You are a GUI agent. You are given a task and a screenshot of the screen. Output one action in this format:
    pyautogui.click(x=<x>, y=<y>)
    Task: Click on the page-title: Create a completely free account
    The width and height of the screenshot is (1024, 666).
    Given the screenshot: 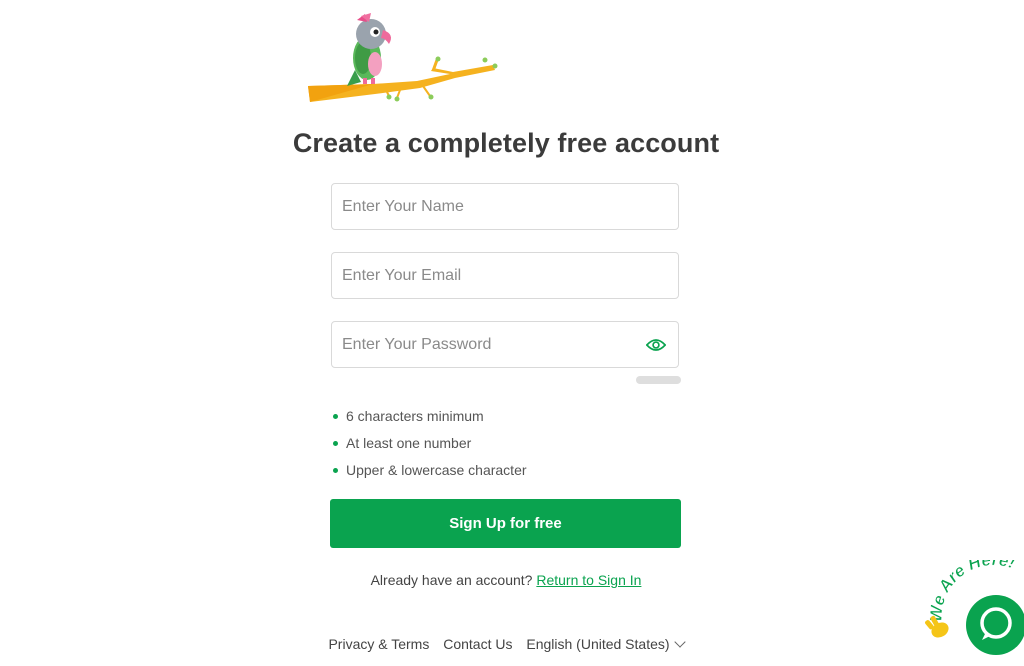 What is the action you would take?
    pyautogui.click(x=506, y=143)
    